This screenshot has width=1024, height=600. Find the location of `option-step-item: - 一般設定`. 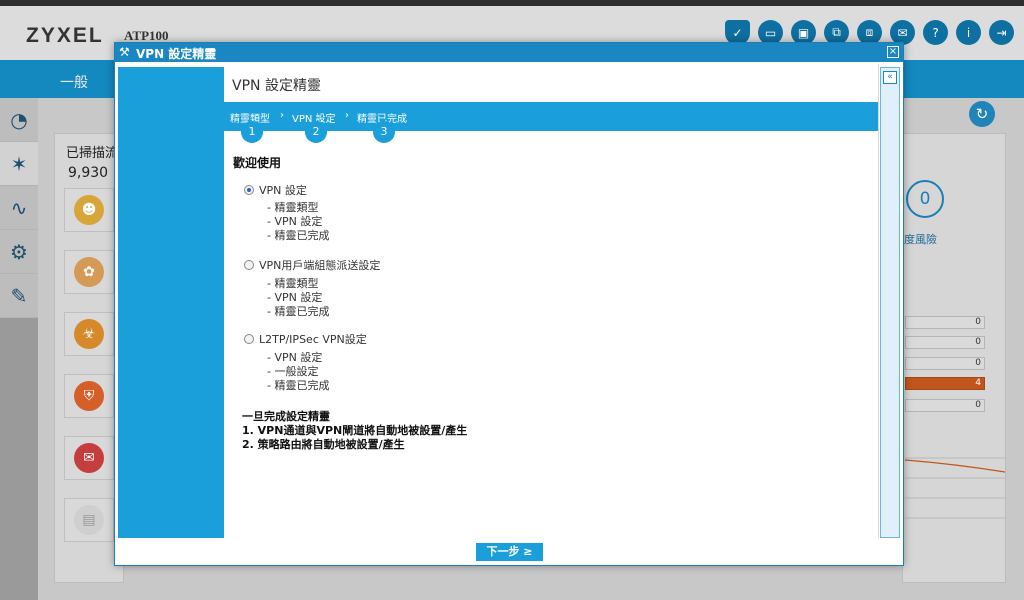

option-step-item: - 一般設定 is located at coordinates (293, 371).